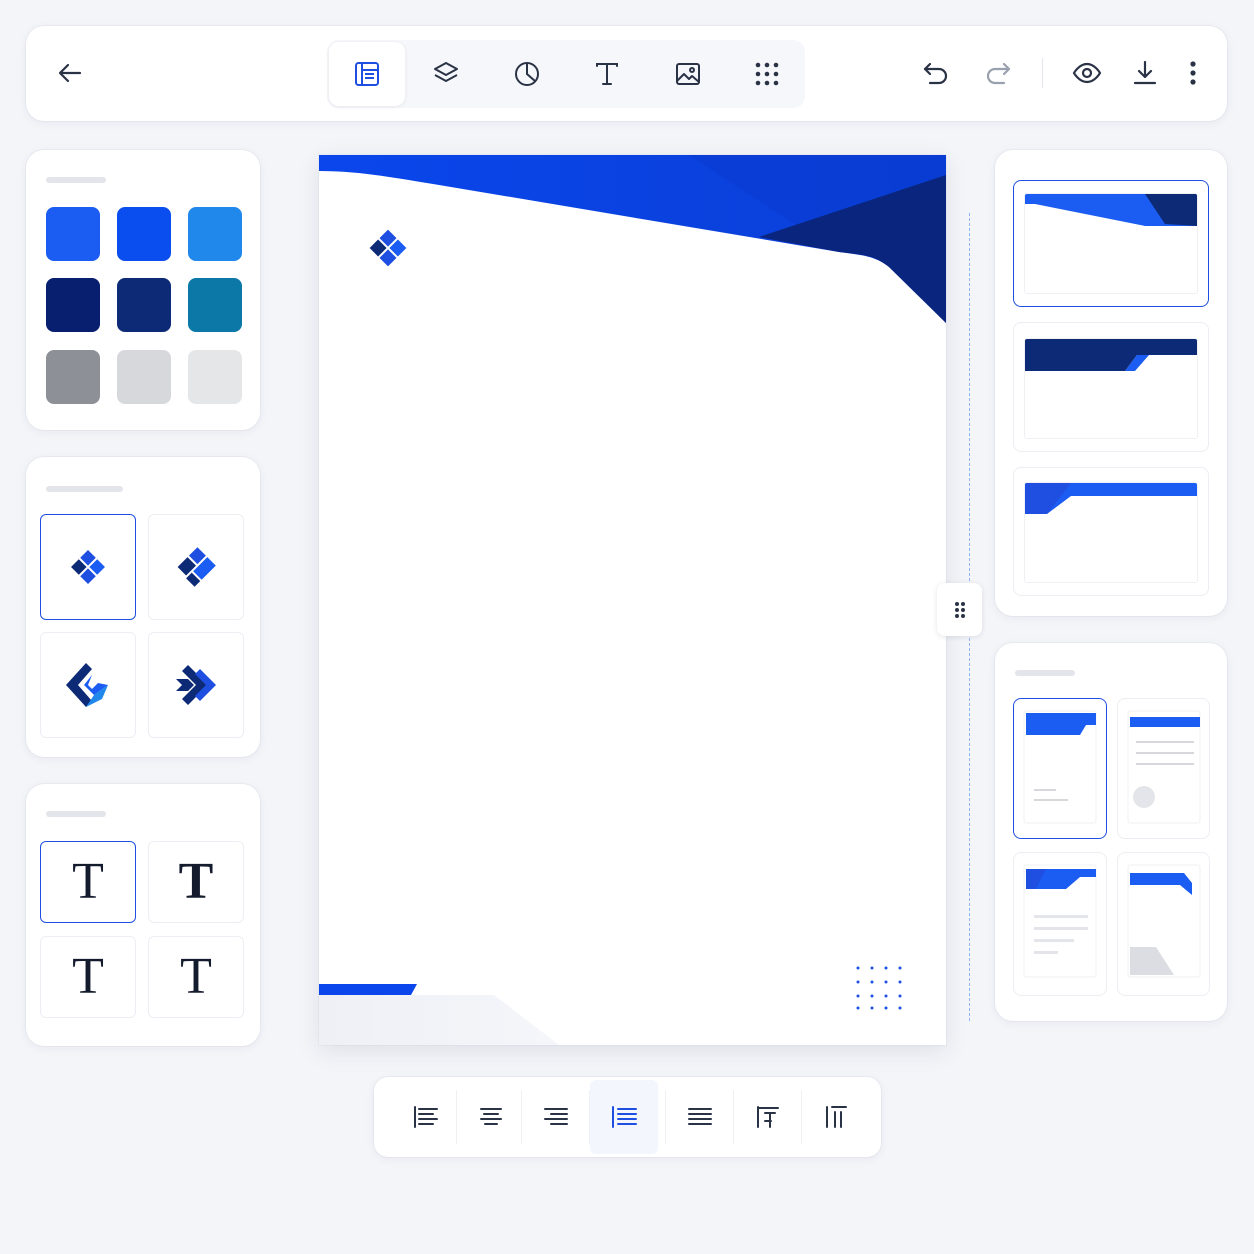  I want to click on image-icon, so click(688, 74).